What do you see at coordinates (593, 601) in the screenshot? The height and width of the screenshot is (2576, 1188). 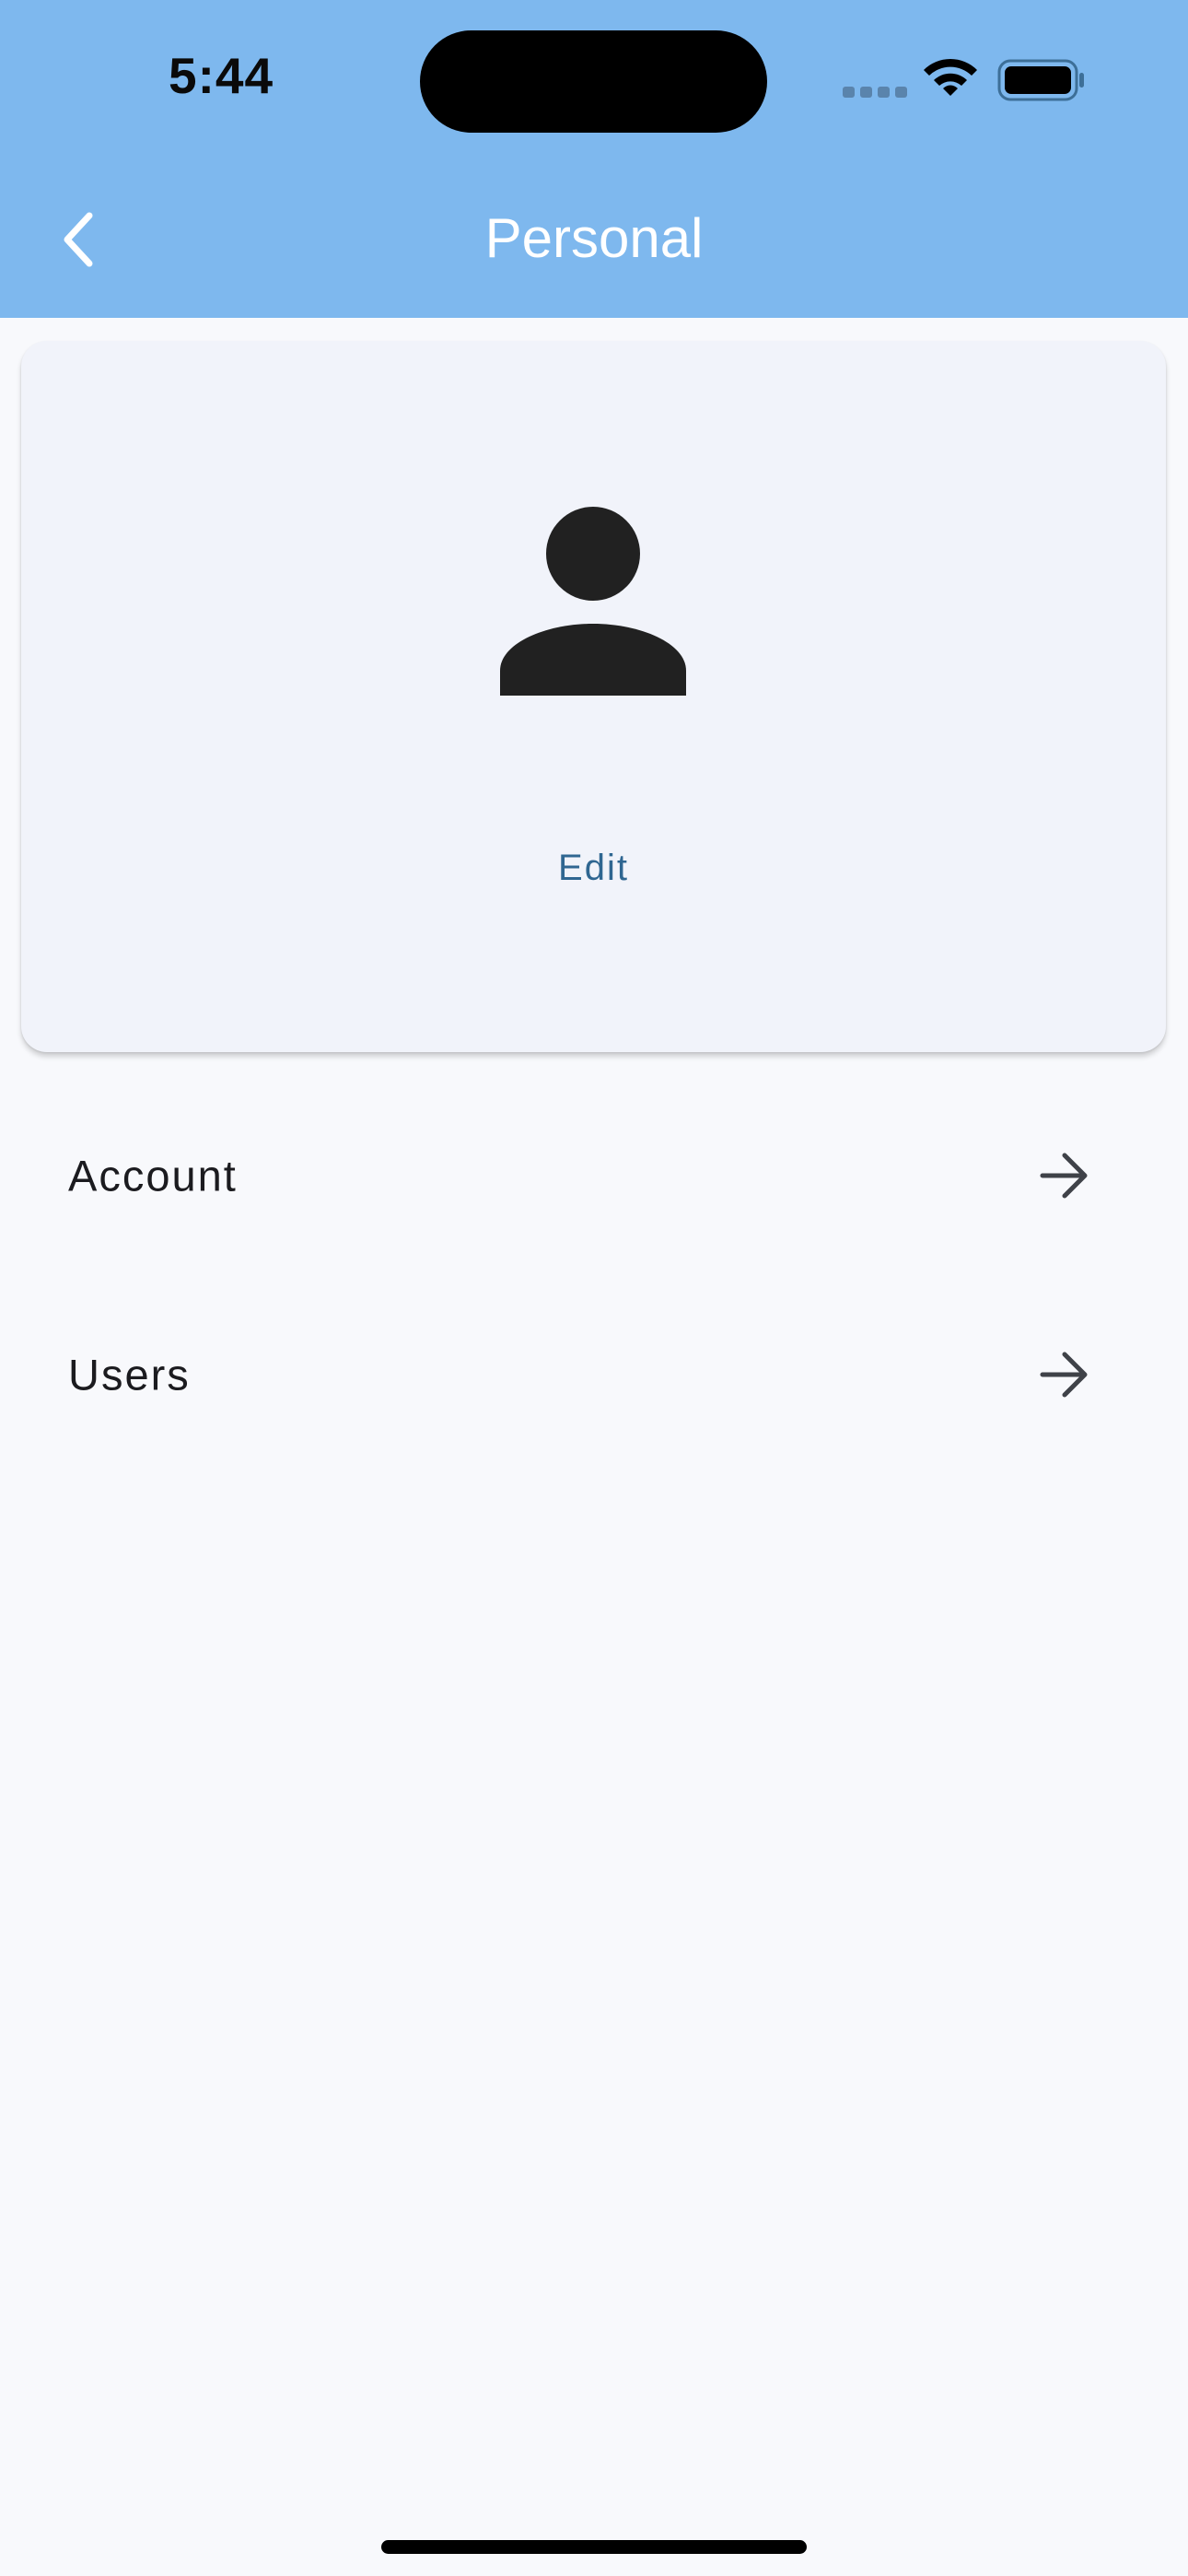 I see `person-icon` at bounding box center [593, 601].